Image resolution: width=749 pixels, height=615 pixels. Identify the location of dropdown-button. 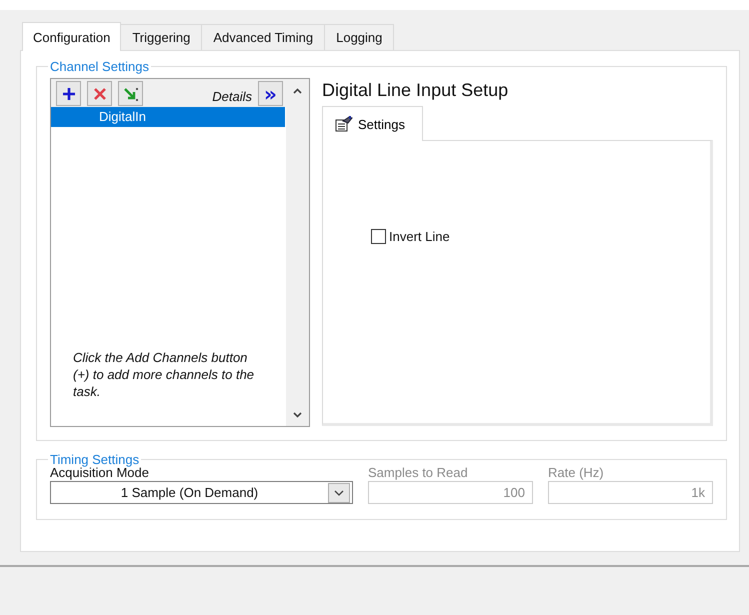
(339, 492).